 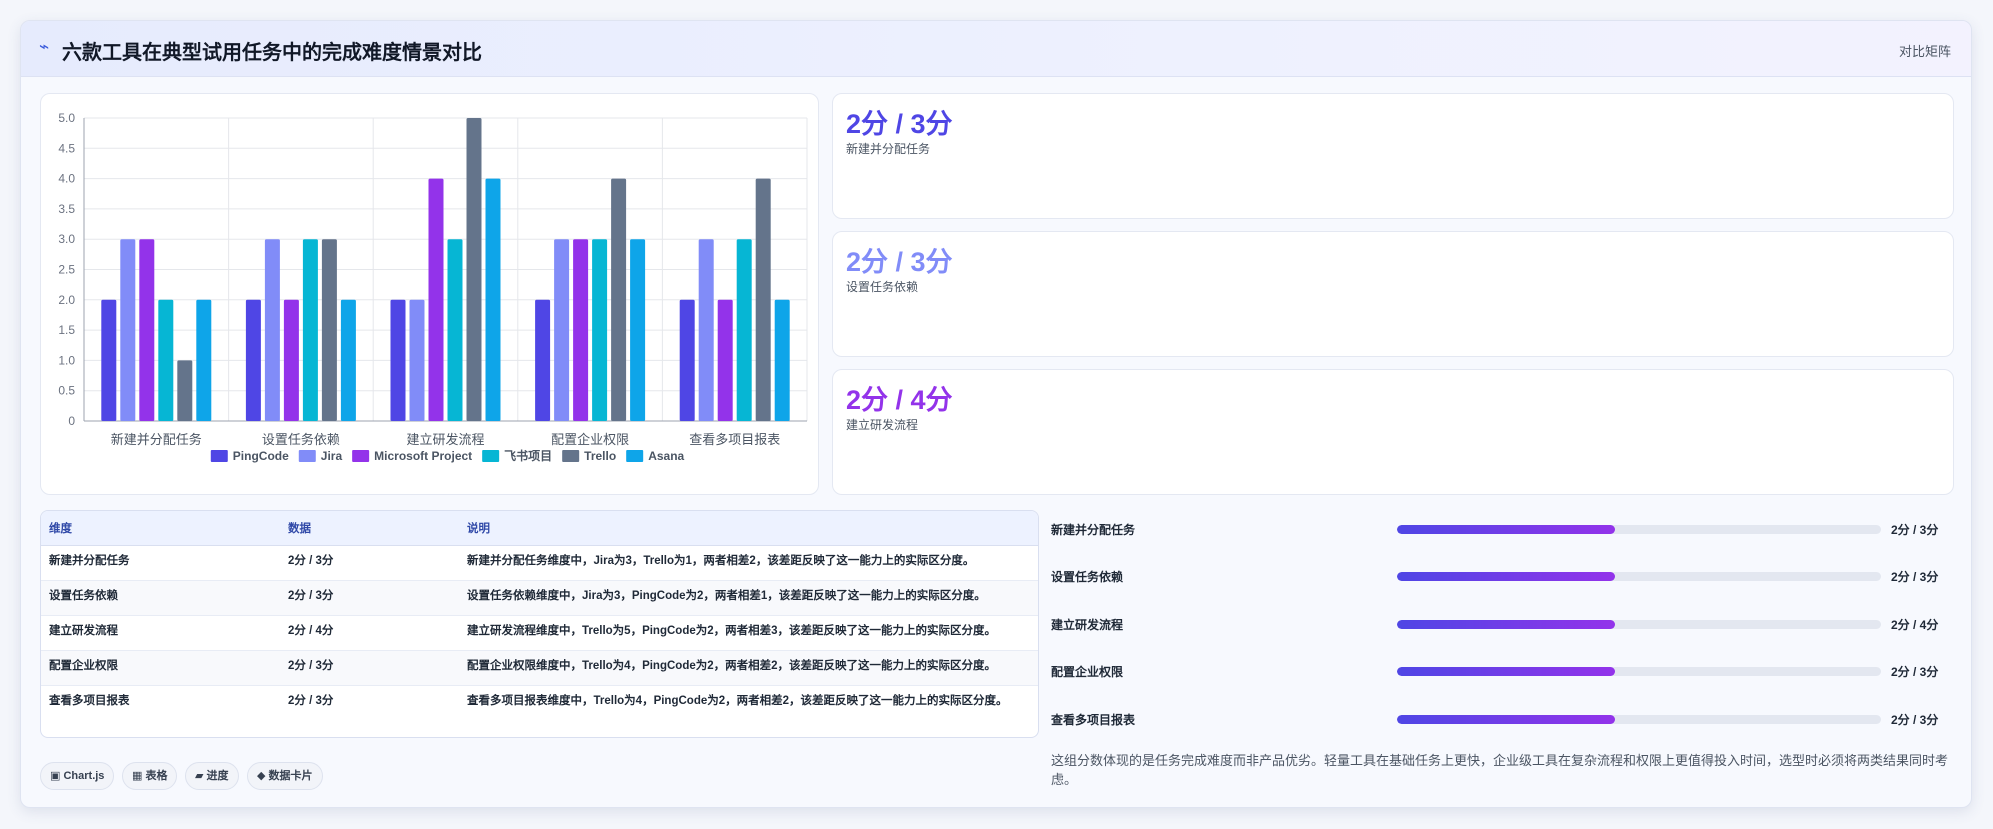 I want to click on chip-label: 进度, so click(x=217, y=776).